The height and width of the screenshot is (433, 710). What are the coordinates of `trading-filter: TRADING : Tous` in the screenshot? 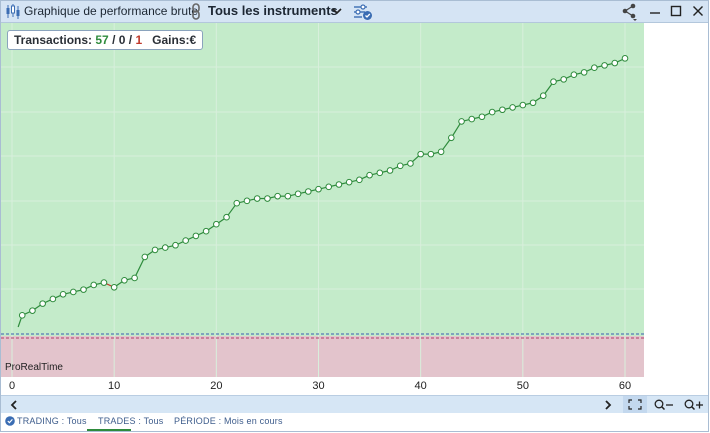 It's located at (52, 421).